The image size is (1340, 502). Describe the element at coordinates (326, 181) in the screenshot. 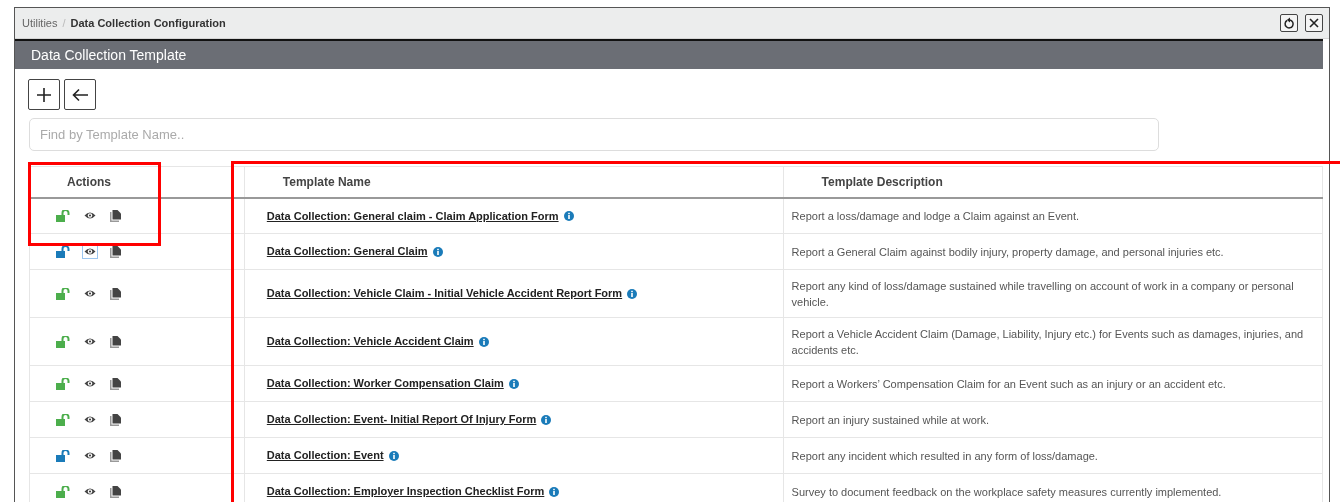

I see `column-header: Template Name` at that location.